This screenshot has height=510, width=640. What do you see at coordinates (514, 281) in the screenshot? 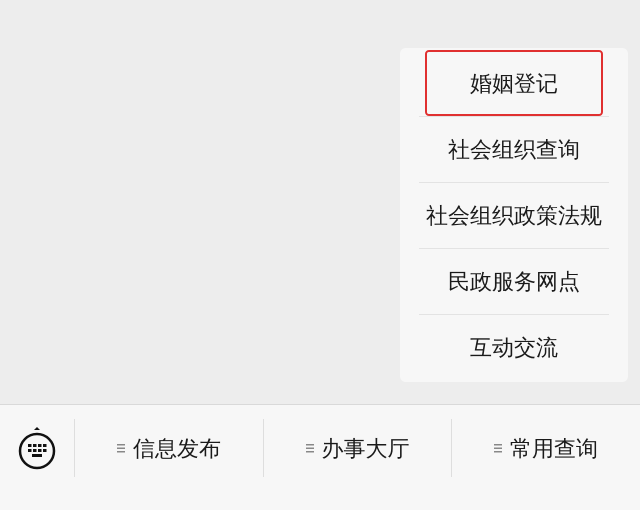
I see `submenu-item: 民政服务网点` at bounding box center [514, 281].